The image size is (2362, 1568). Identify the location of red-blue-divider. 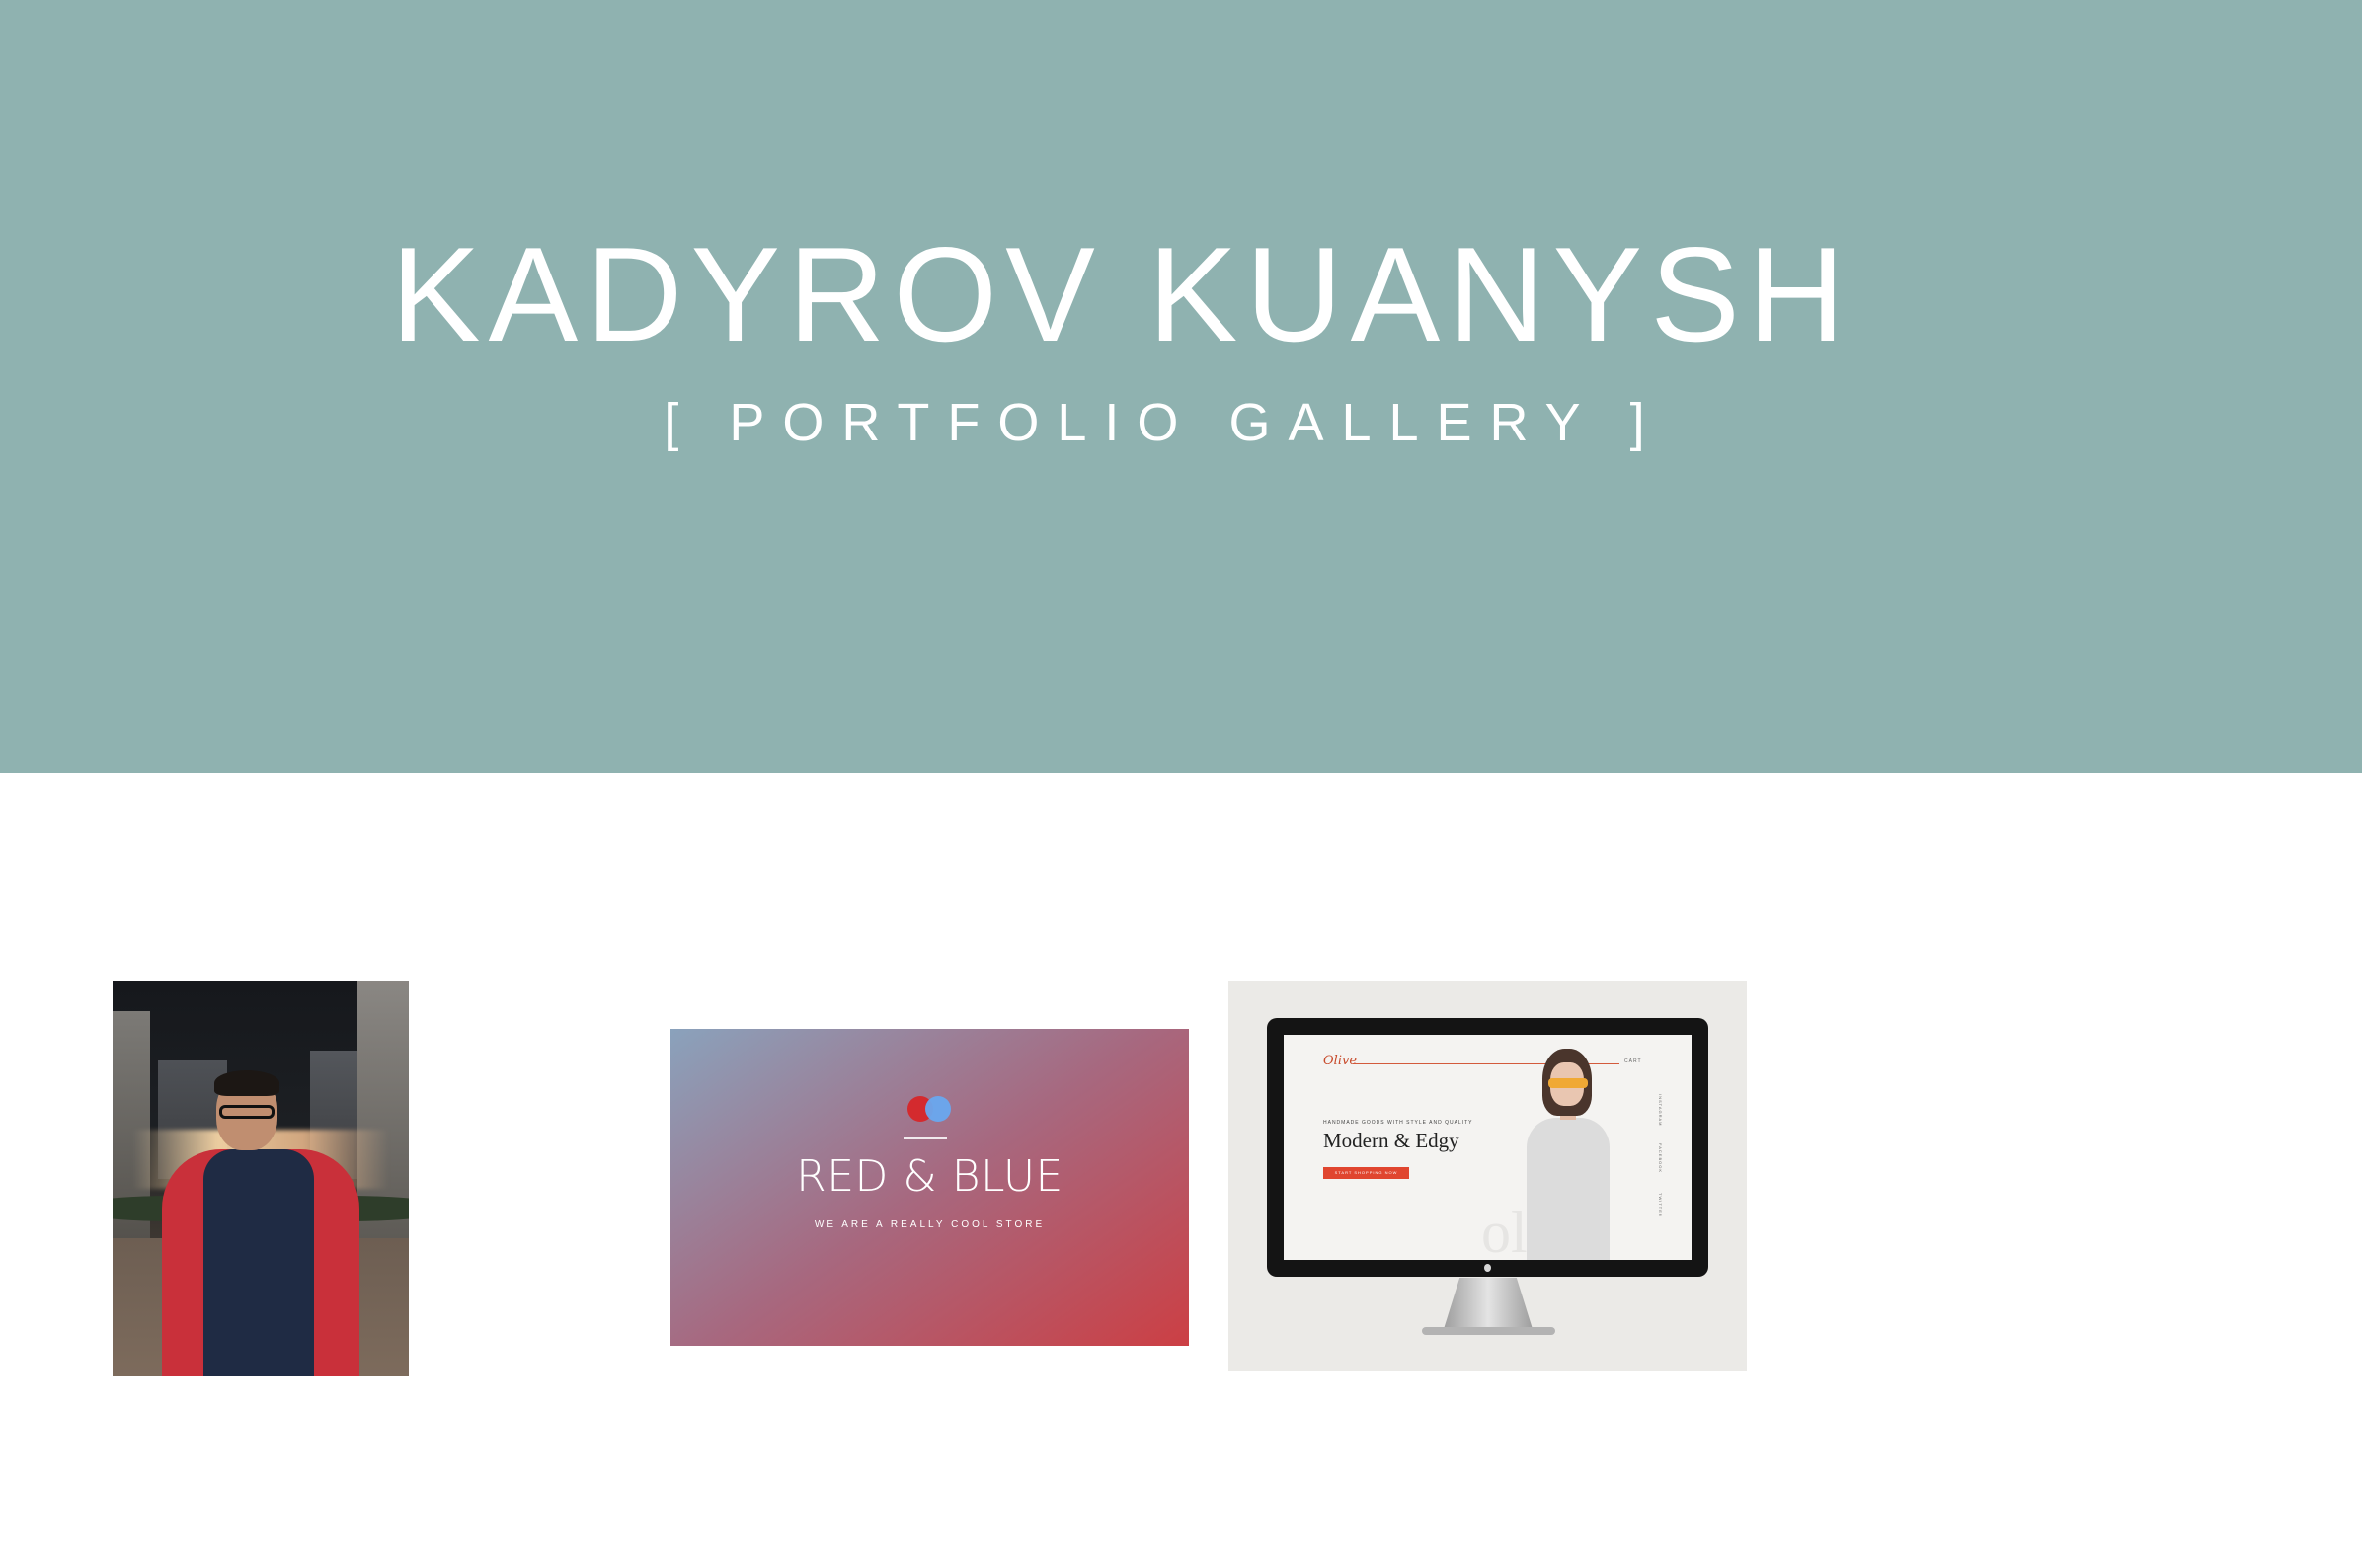
(925, 1138).